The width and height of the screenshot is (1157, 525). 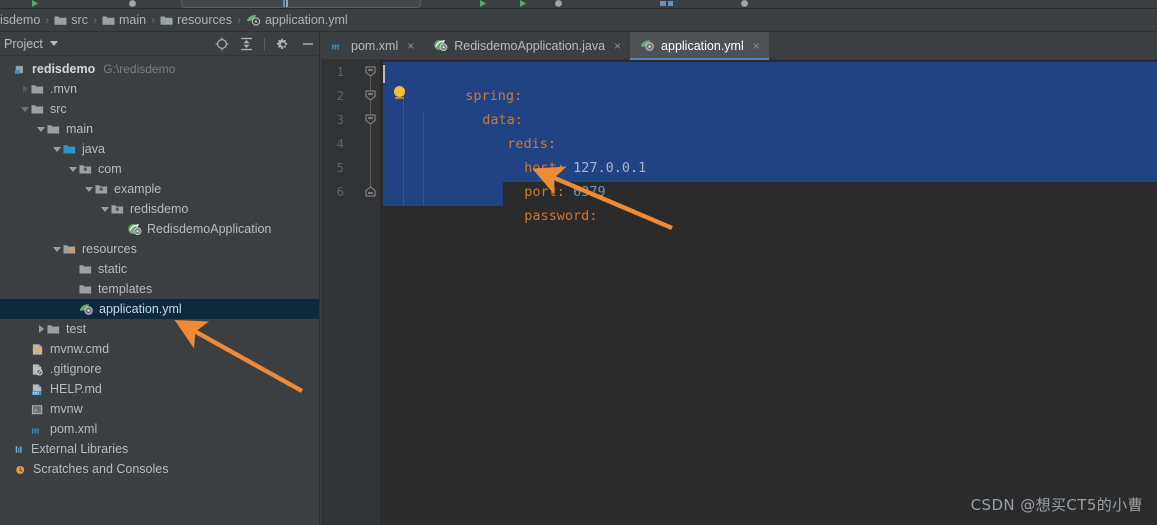 I want to click on tree-item-example: example, so click(x=159, y=189).